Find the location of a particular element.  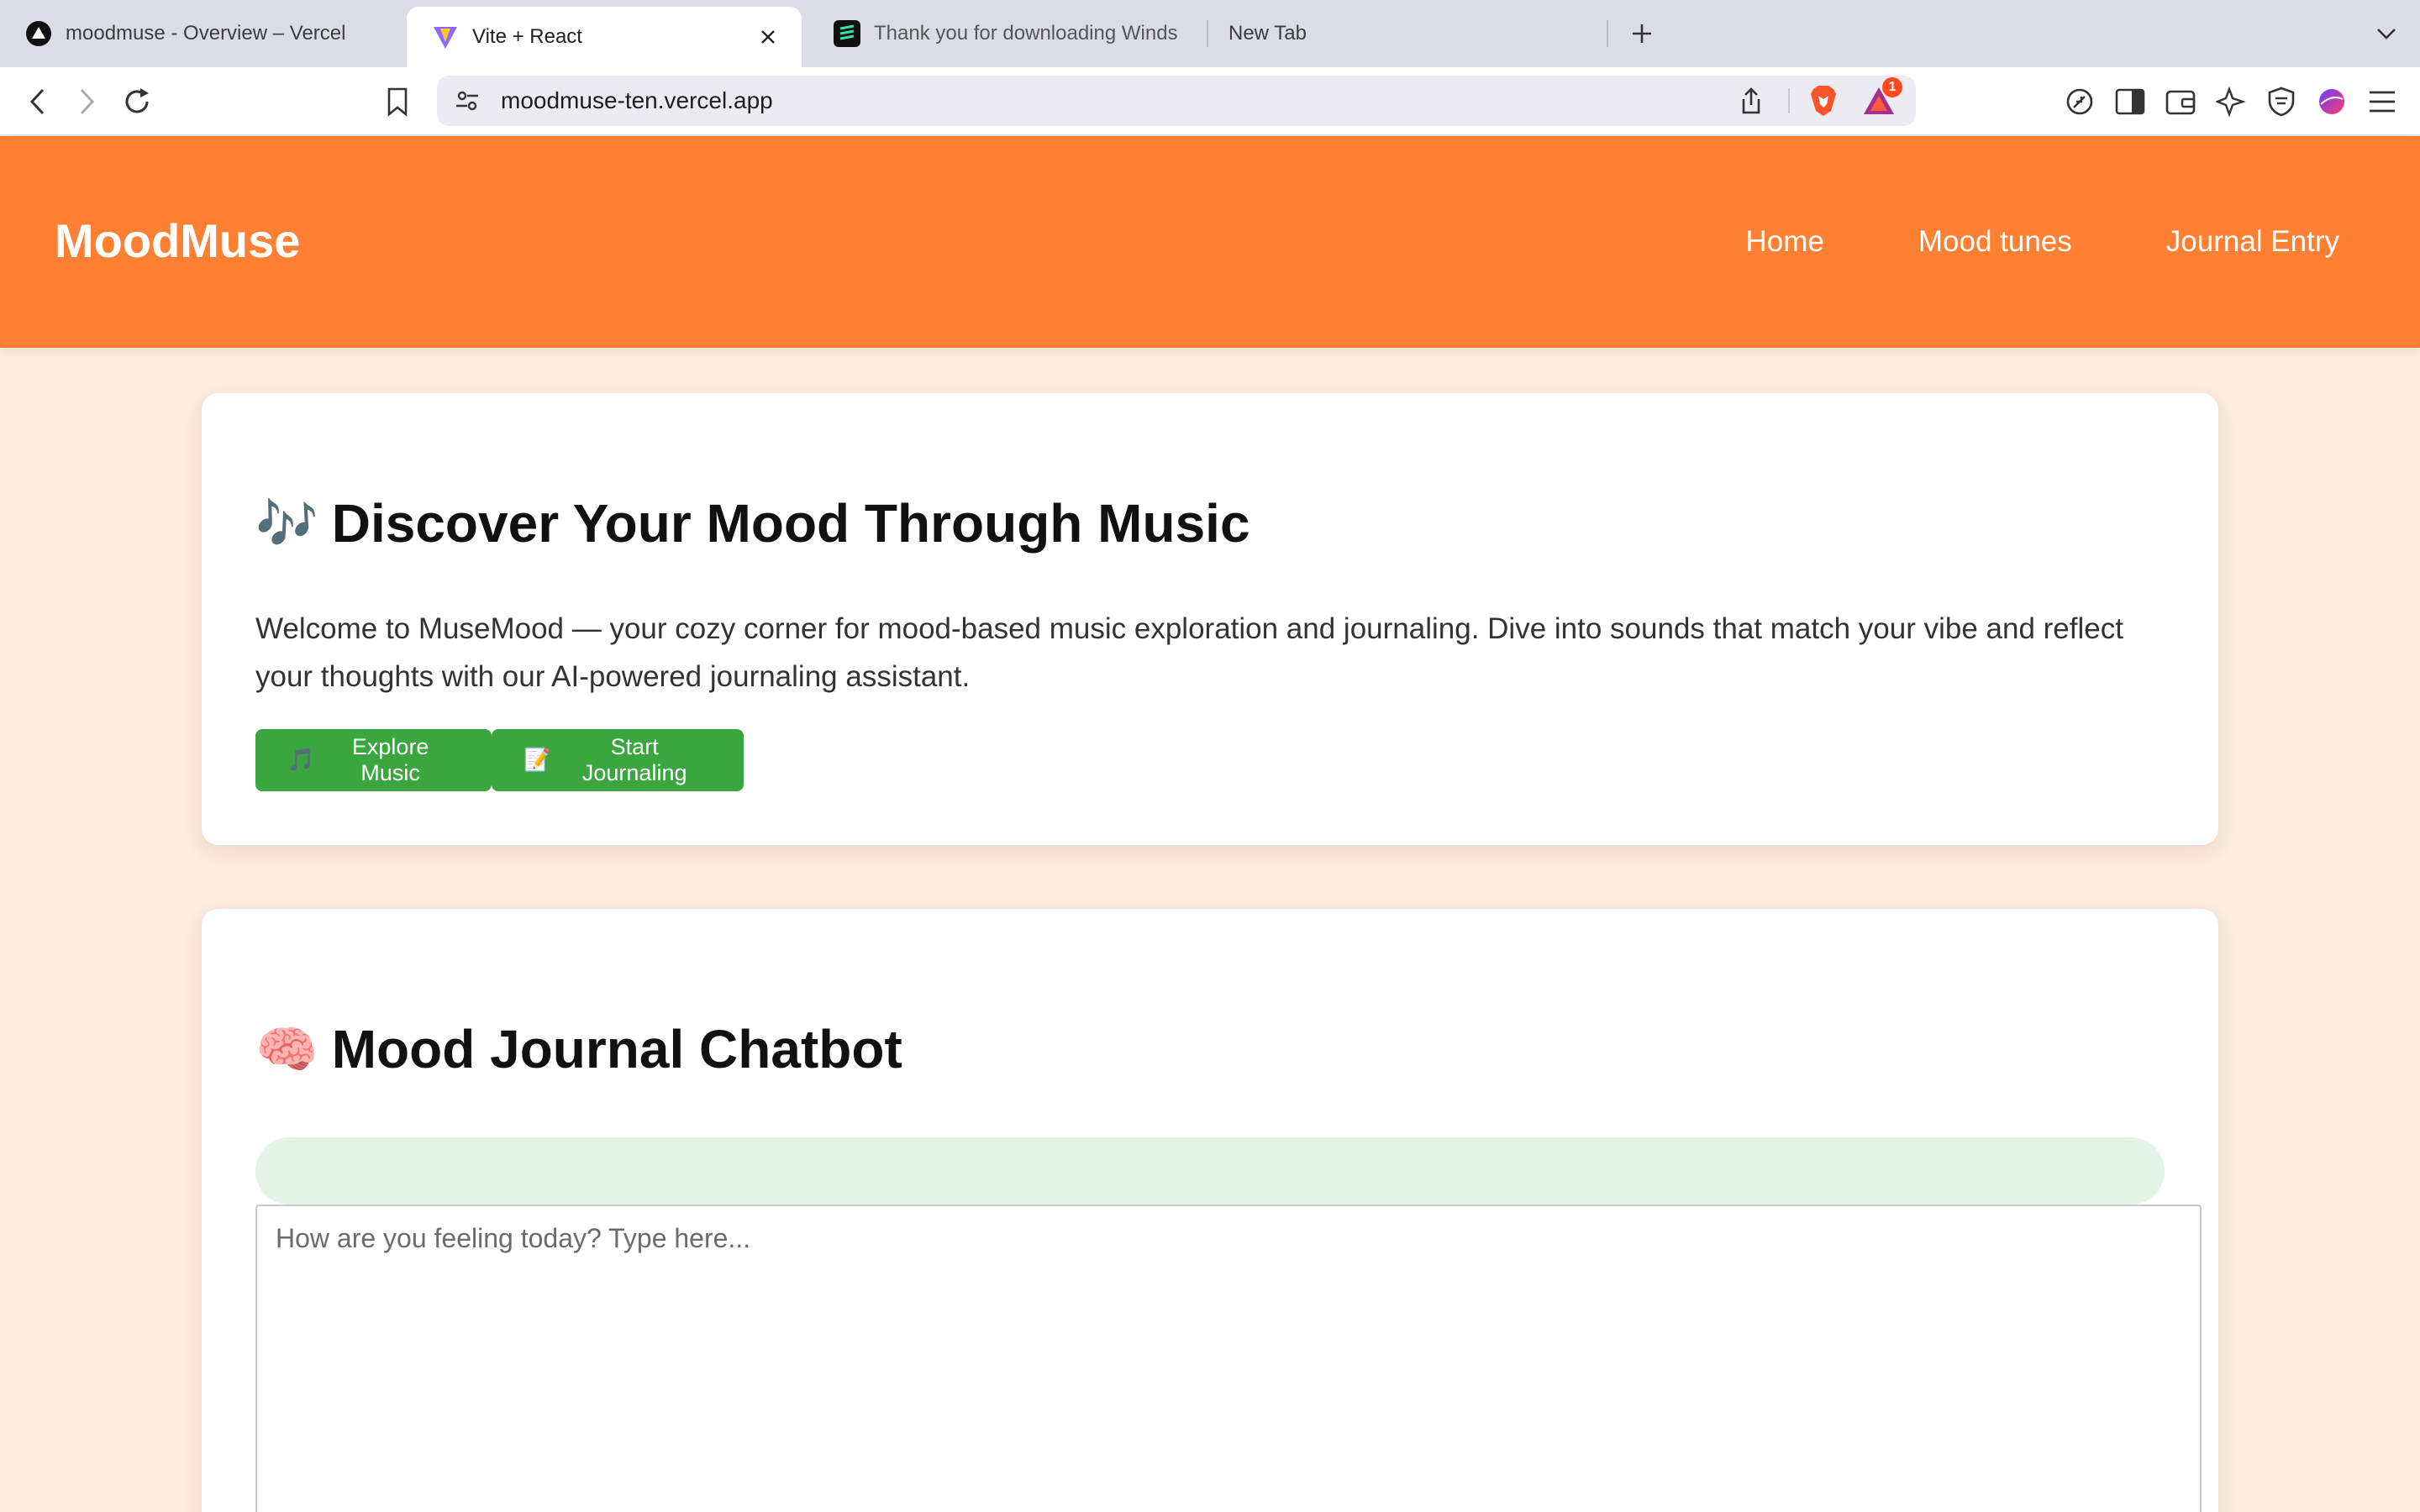

ai-assistant-button is located at coordinates (2231, 101).